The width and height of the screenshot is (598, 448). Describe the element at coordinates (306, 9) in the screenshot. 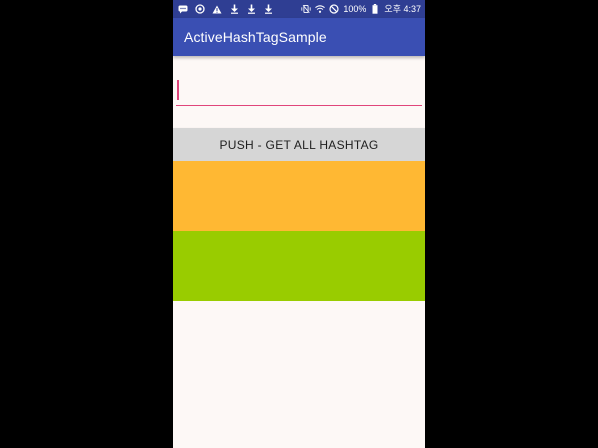

I see `vibrate-icon` at that location.